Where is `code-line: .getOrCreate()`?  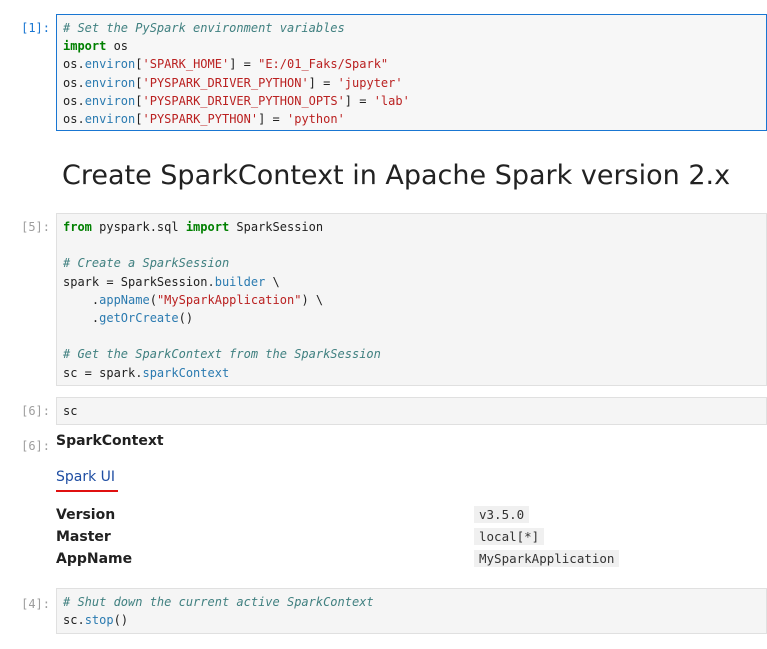 code-line: .getOrCreate() is located at coordinates (411, 318).